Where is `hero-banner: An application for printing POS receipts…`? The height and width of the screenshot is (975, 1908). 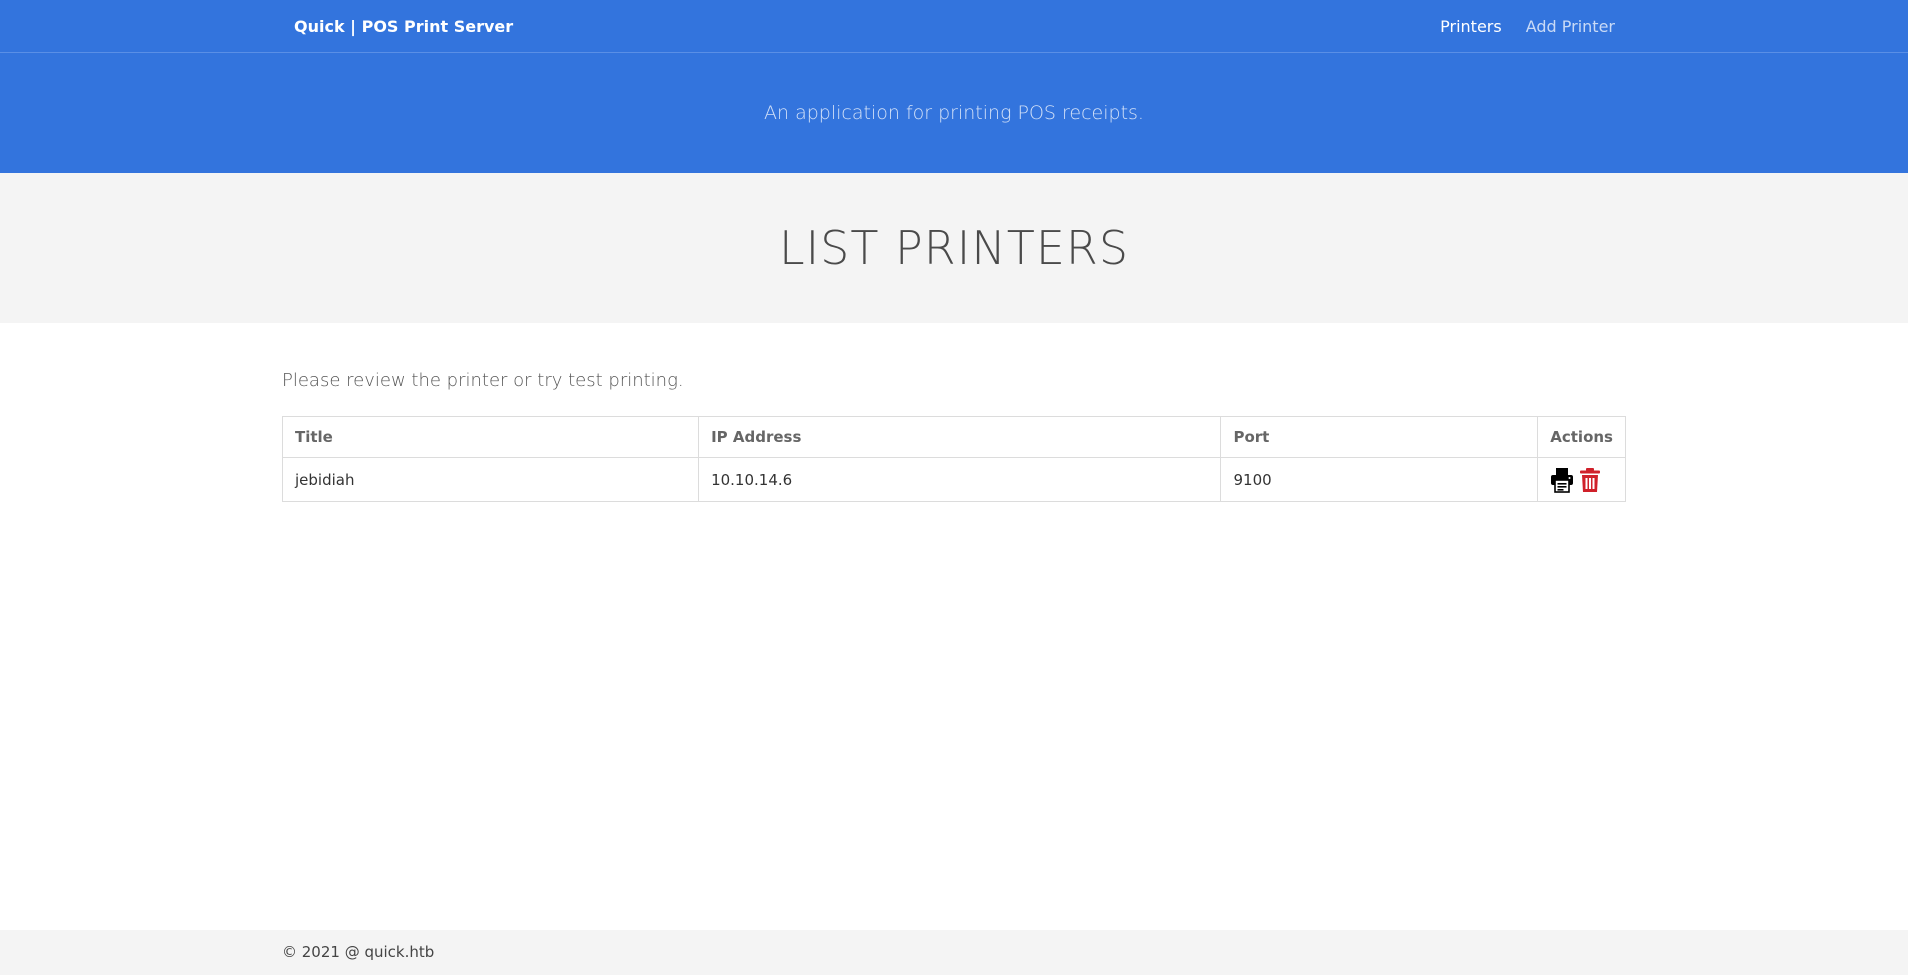 hero-banner: An application for printing POS receipts… is located at coordinates (954, 113).